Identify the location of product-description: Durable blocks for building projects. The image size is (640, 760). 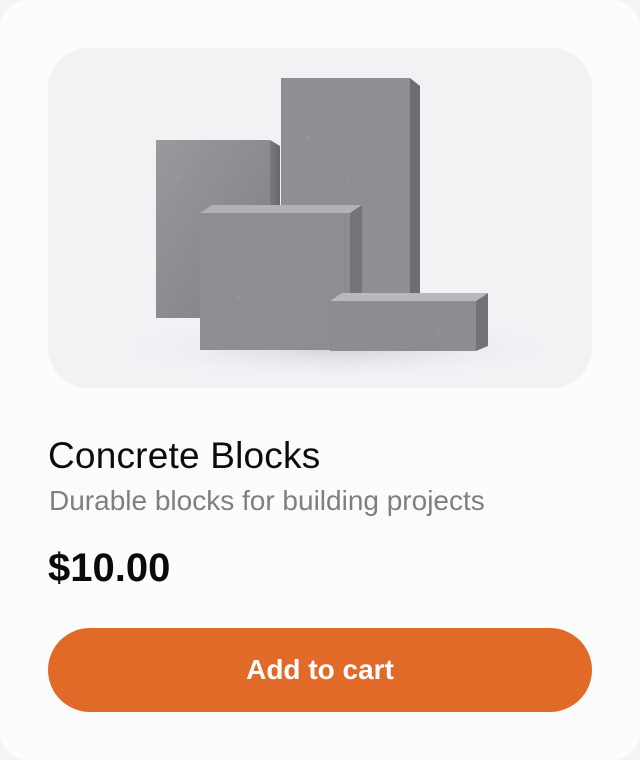
(267, 500).